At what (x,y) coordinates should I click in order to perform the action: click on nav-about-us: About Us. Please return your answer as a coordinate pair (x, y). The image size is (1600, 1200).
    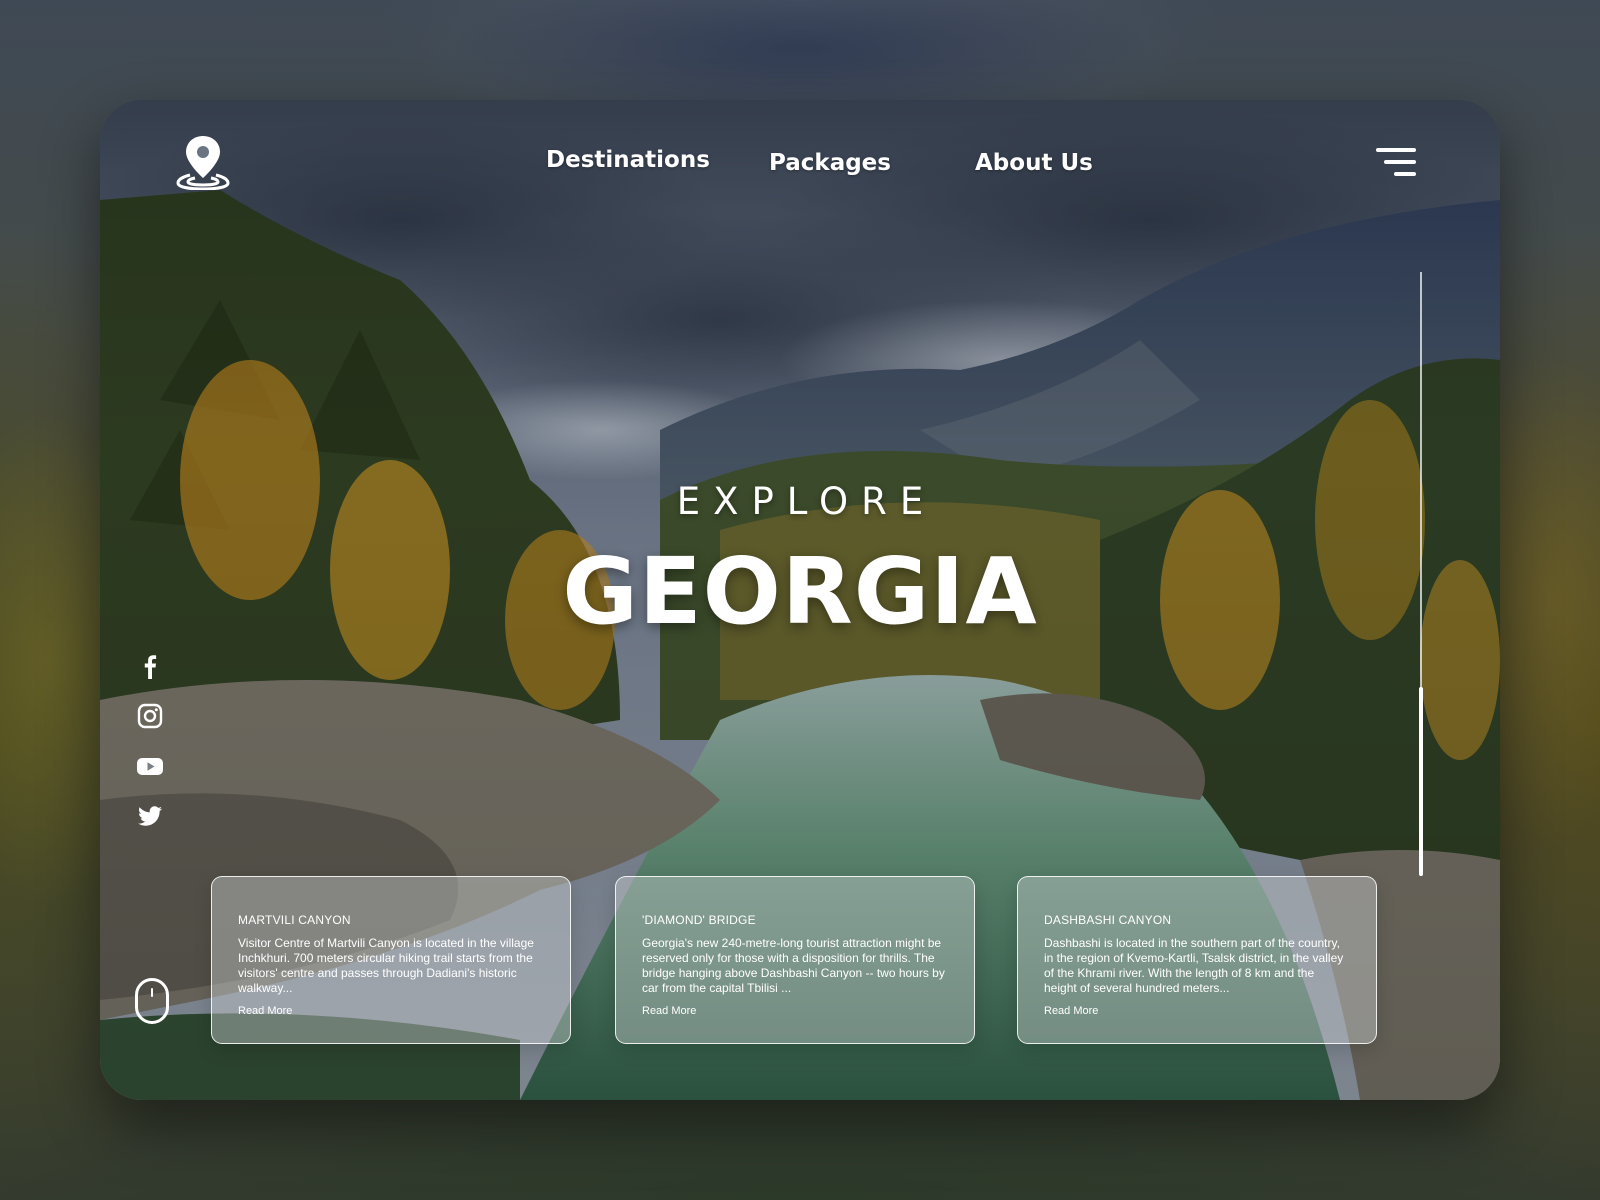
    Looking at the image, I should click on (1034, 163).